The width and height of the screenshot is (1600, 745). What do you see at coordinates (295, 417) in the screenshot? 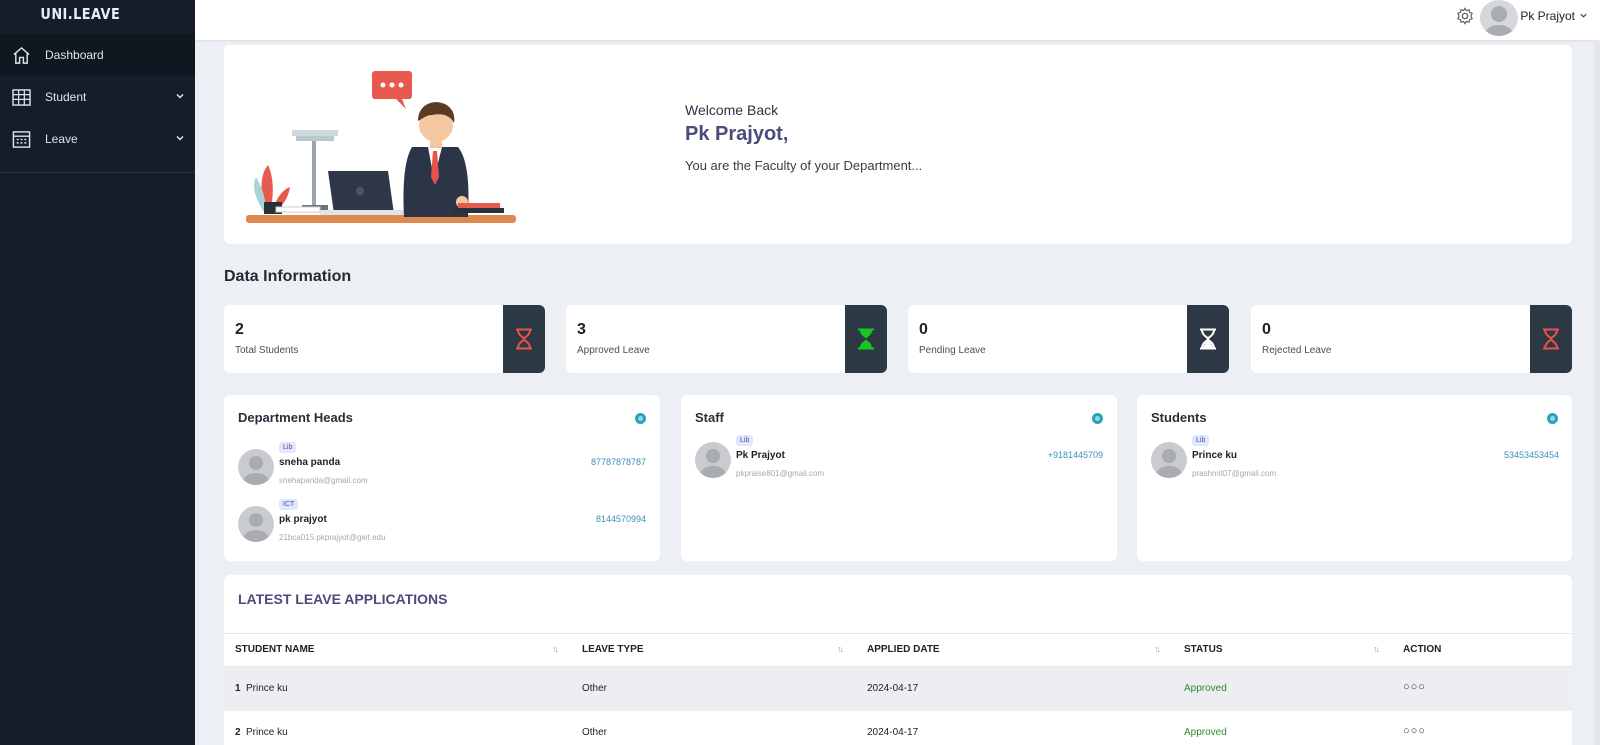
I see `card-title: Department Heads` at bounding box center [295, 417].